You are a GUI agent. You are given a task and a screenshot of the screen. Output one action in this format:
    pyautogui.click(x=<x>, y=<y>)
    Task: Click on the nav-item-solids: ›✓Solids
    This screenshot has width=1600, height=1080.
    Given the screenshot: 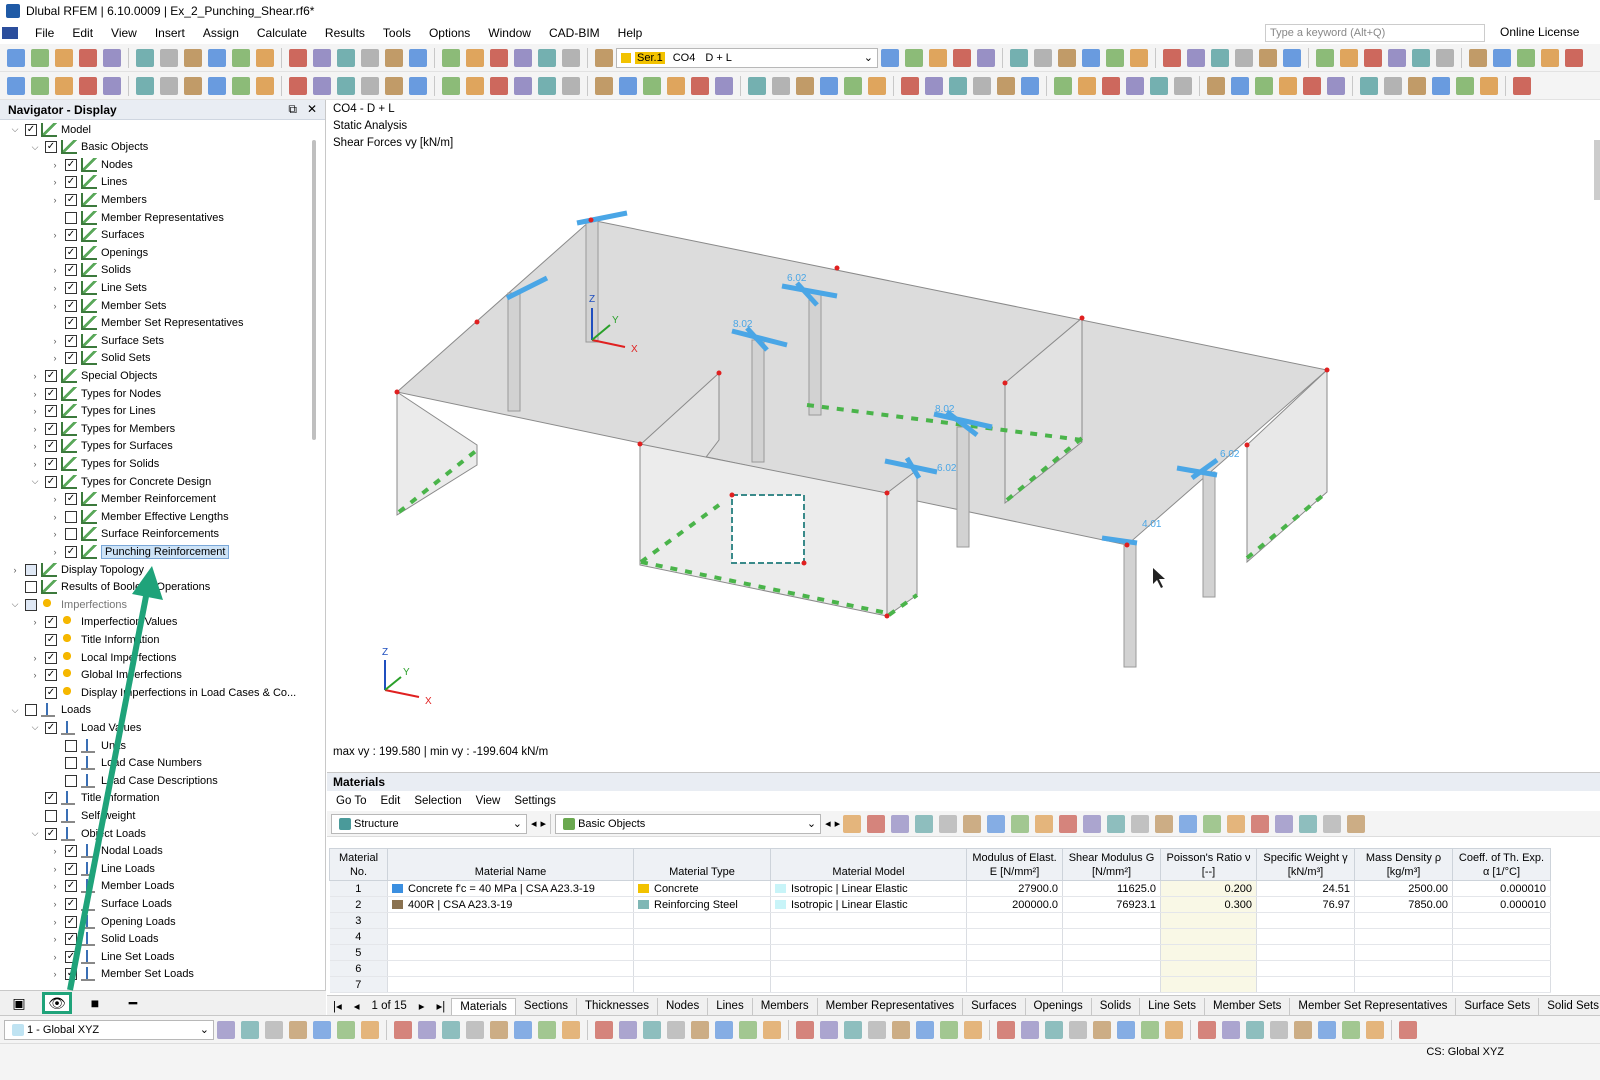 What is the action you would take?
    pyautogui.click(x=90, y=270)
    